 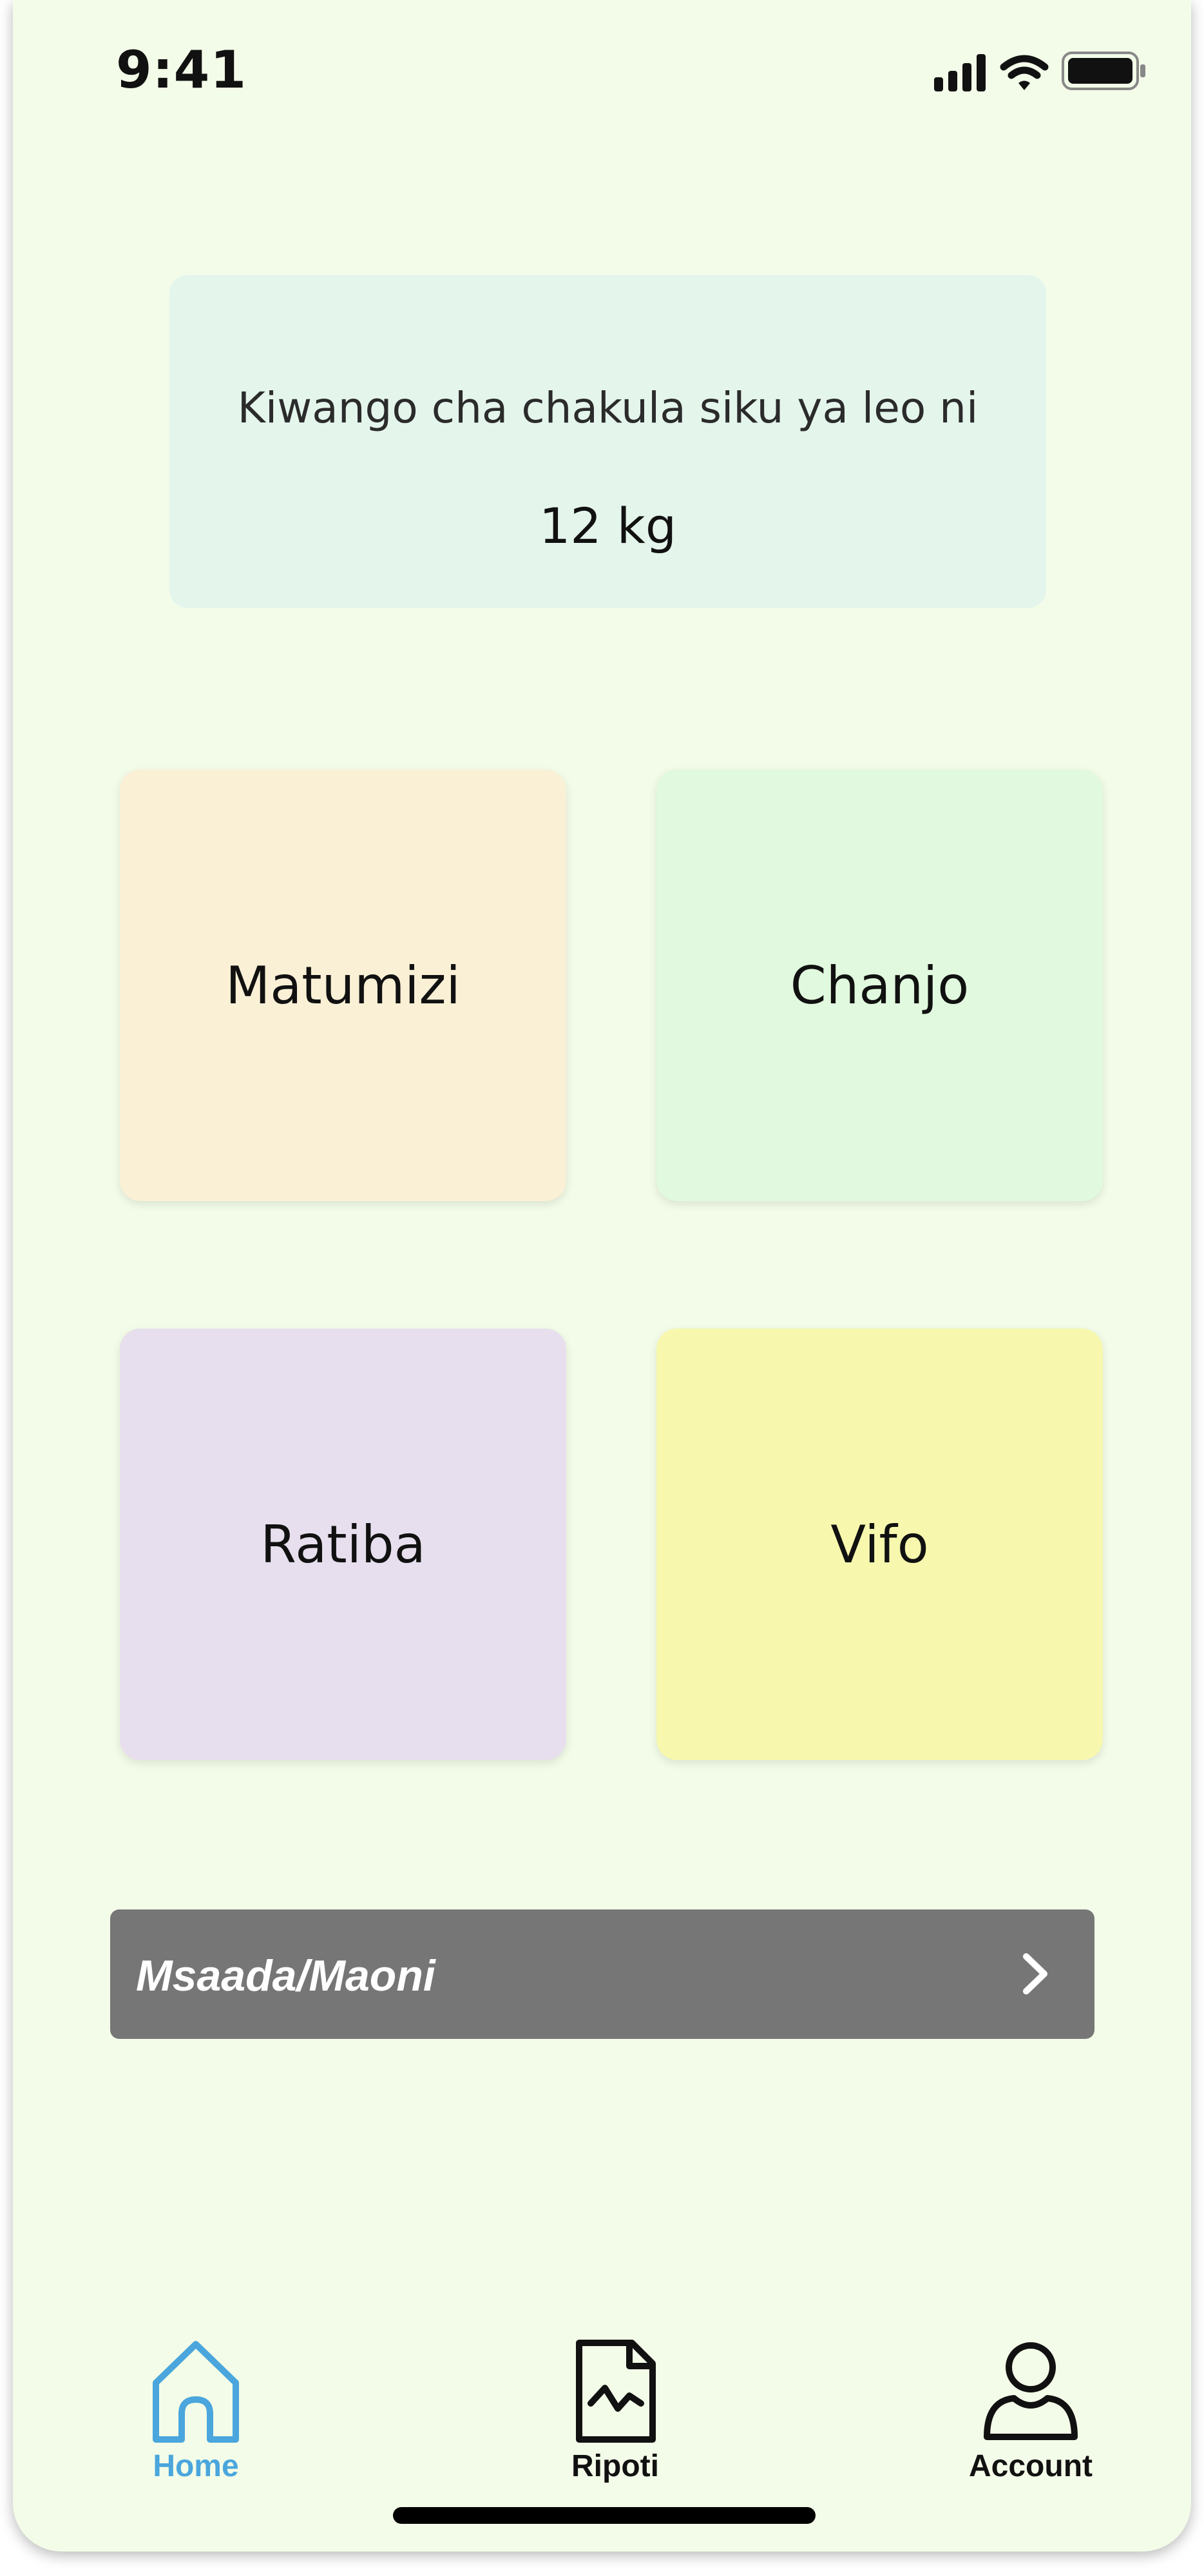 What do you see at coordinates (182, 70) in the screenshot?
I see `status-time: 9:41` at bounding box center [182, 70].